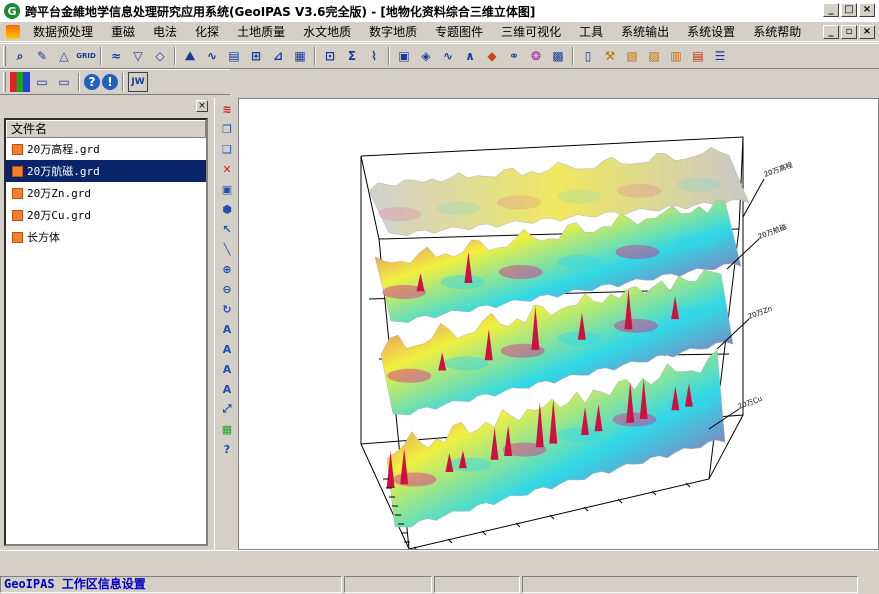 The height and width of the screenshot is (594, 879). Describe the element at coordinates (327, 32) in the screenshot. I see `menu-hydrogeology: 水文地质` at that location.